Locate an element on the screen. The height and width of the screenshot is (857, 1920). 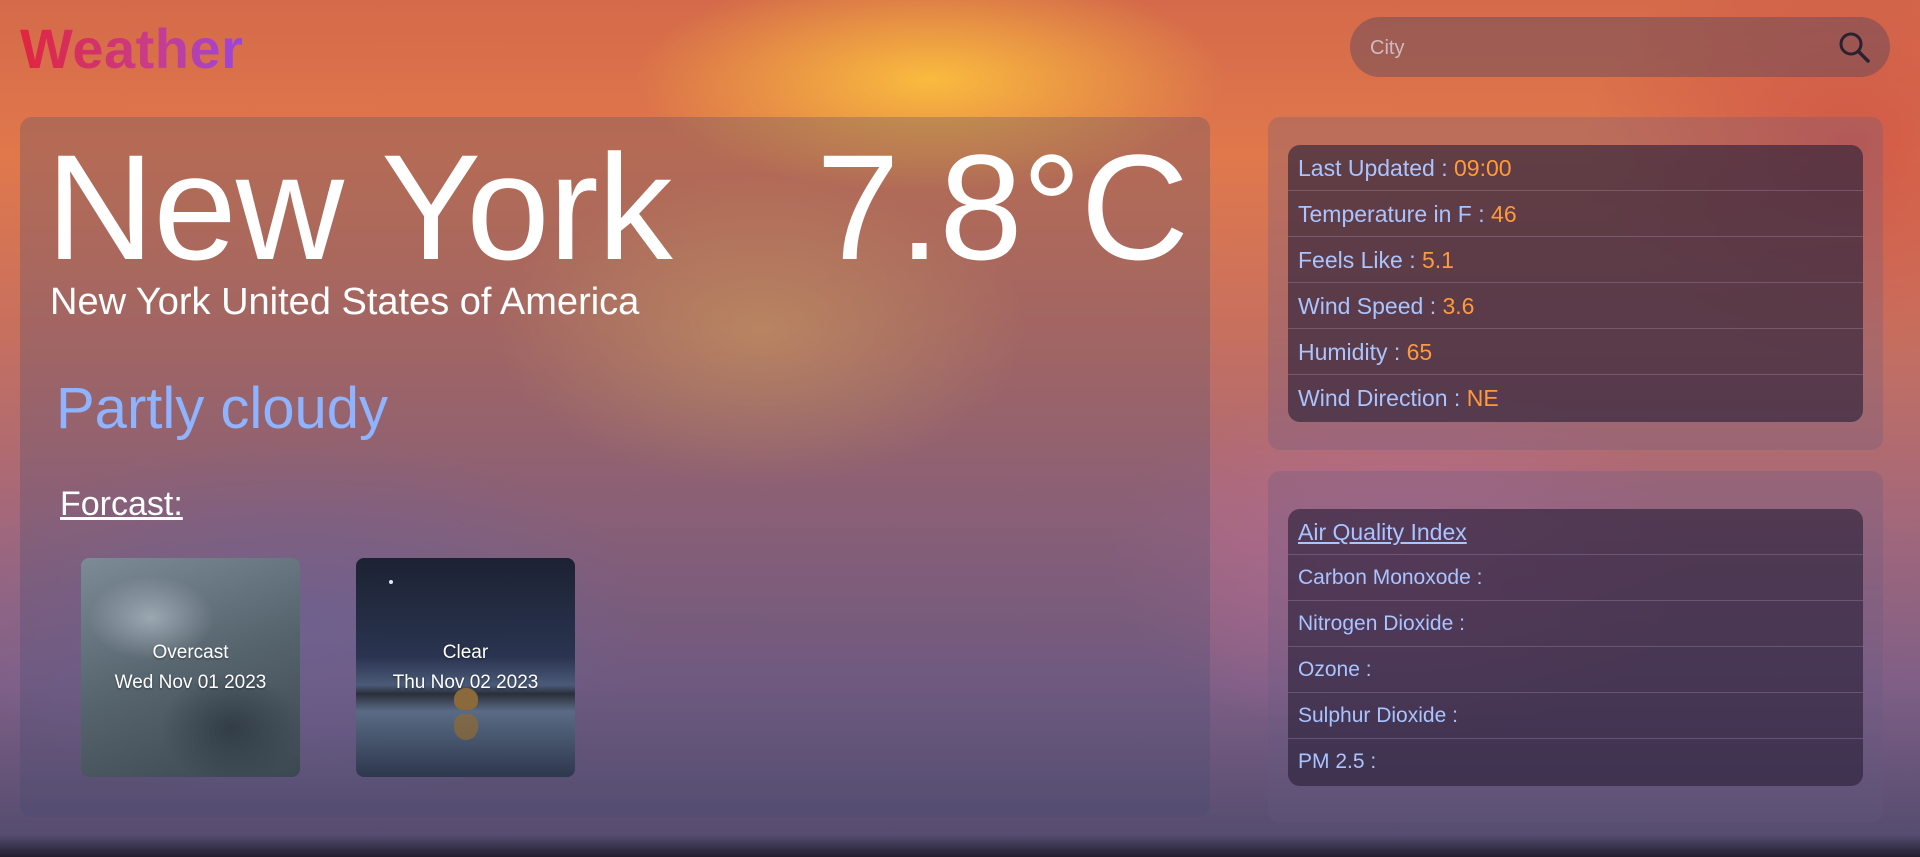
detail-label: Wind Speed : is located at coordinates (1370, 306).